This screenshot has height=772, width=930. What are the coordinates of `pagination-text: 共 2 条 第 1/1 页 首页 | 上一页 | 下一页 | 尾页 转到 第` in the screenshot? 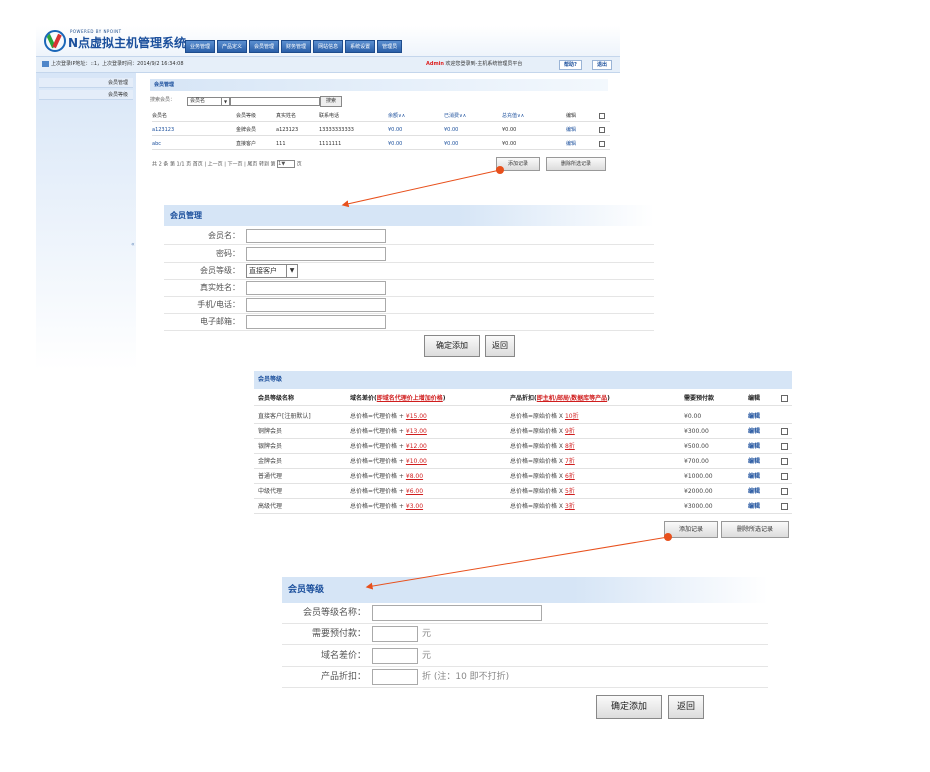 It's located at (214, 164).